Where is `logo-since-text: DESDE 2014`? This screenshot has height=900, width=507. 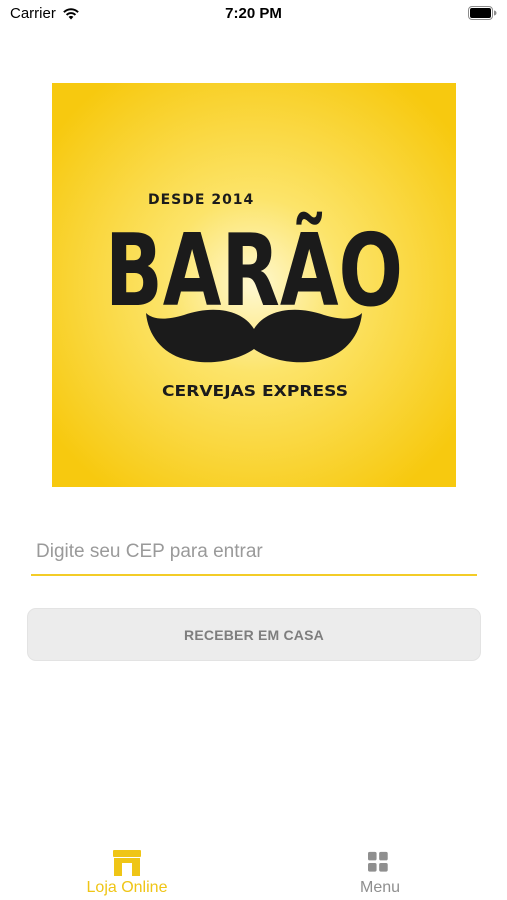
logo-since-text: DESDE 2014 is located at coordinates (201, 200).